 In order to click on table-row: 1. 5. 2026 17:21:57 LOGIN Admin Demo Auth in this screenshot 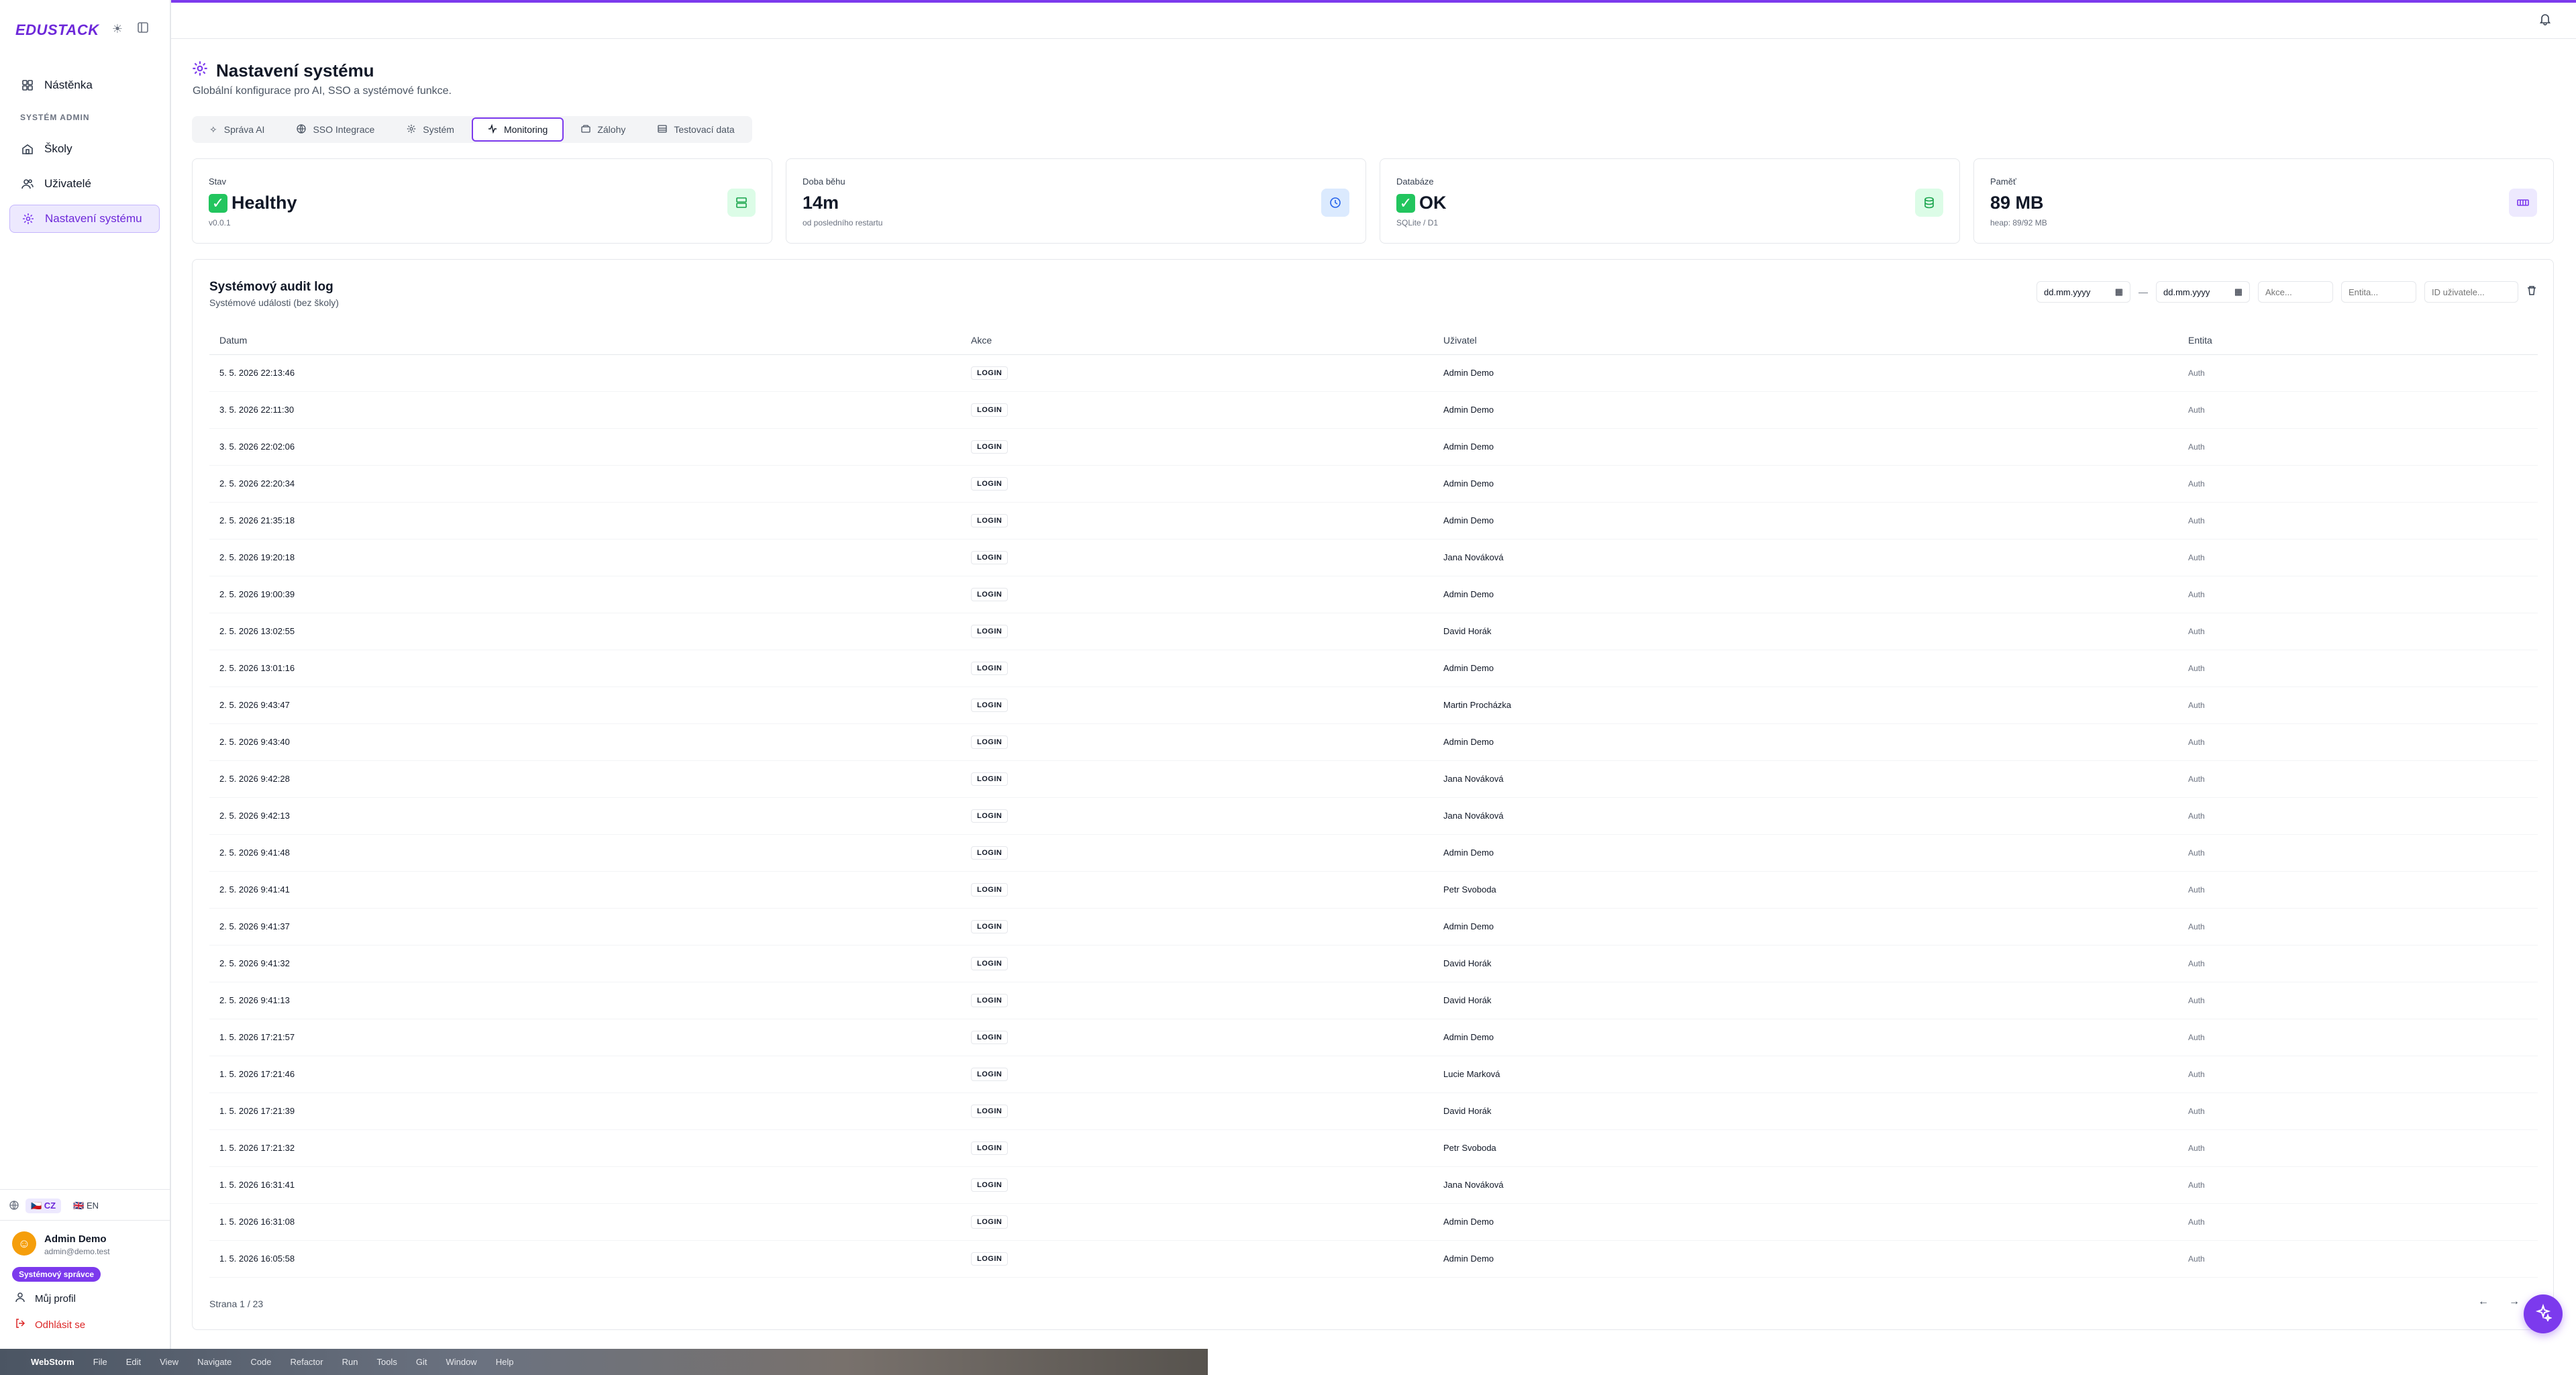, I will do `click(1373, 1038)`.